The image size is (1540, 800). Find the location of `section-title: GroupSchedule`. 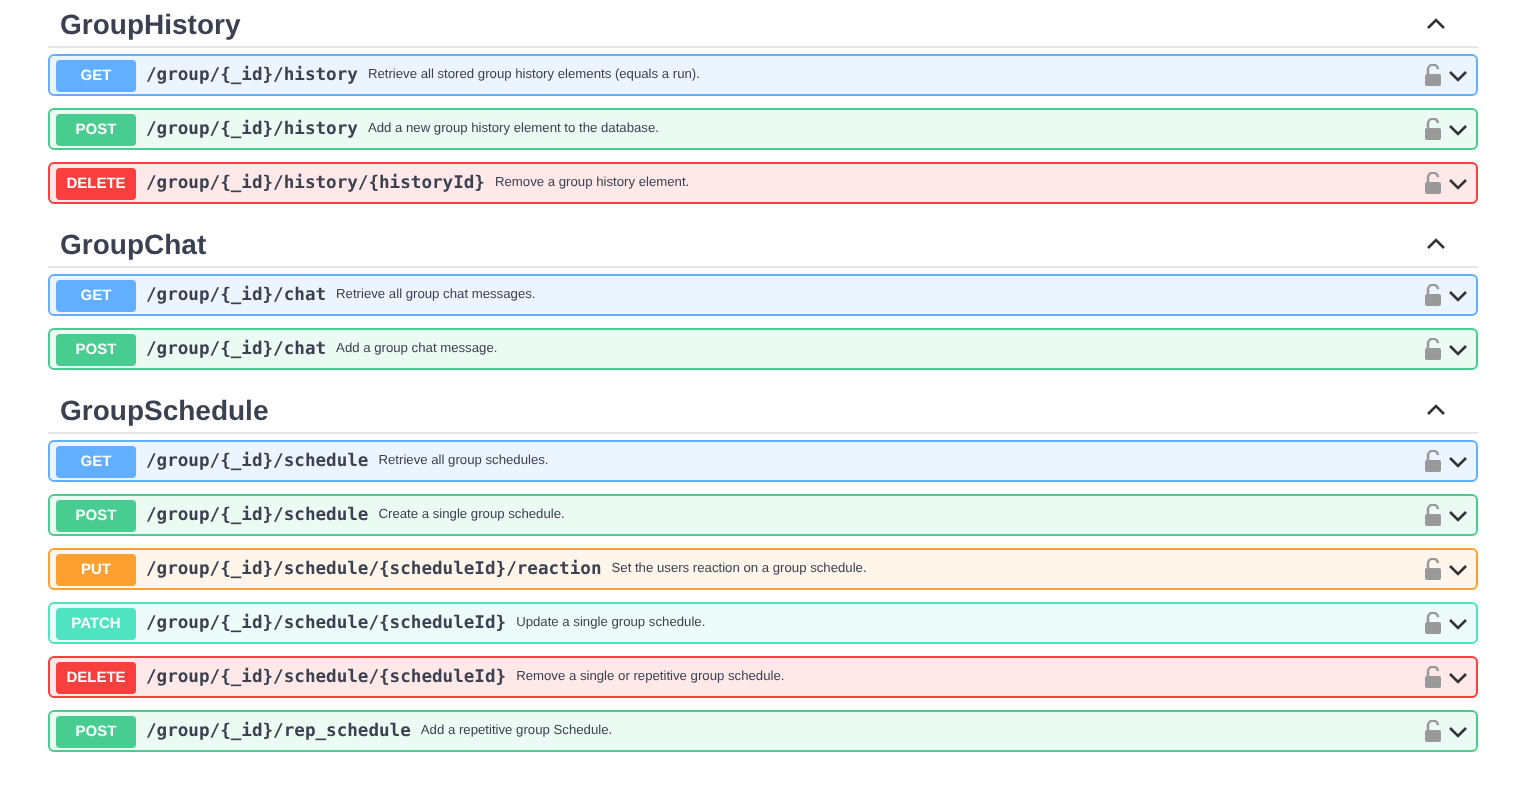

section-title: GroupSchedule is located at coordinates (164, 409).